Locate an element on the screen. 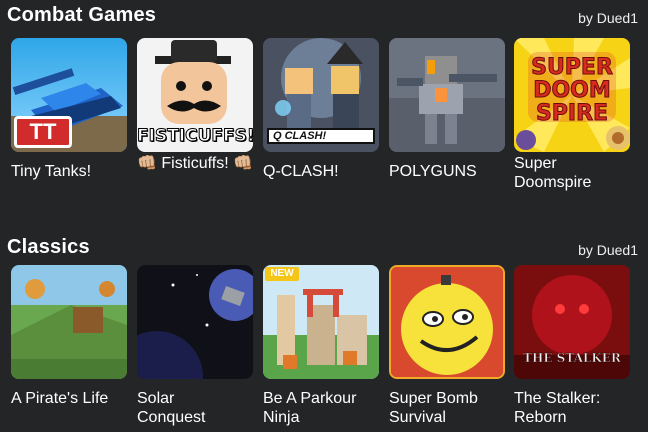  game-tile-q-clash: Q CLASH! Q-CLASH! is located at coordinates (321, 109).